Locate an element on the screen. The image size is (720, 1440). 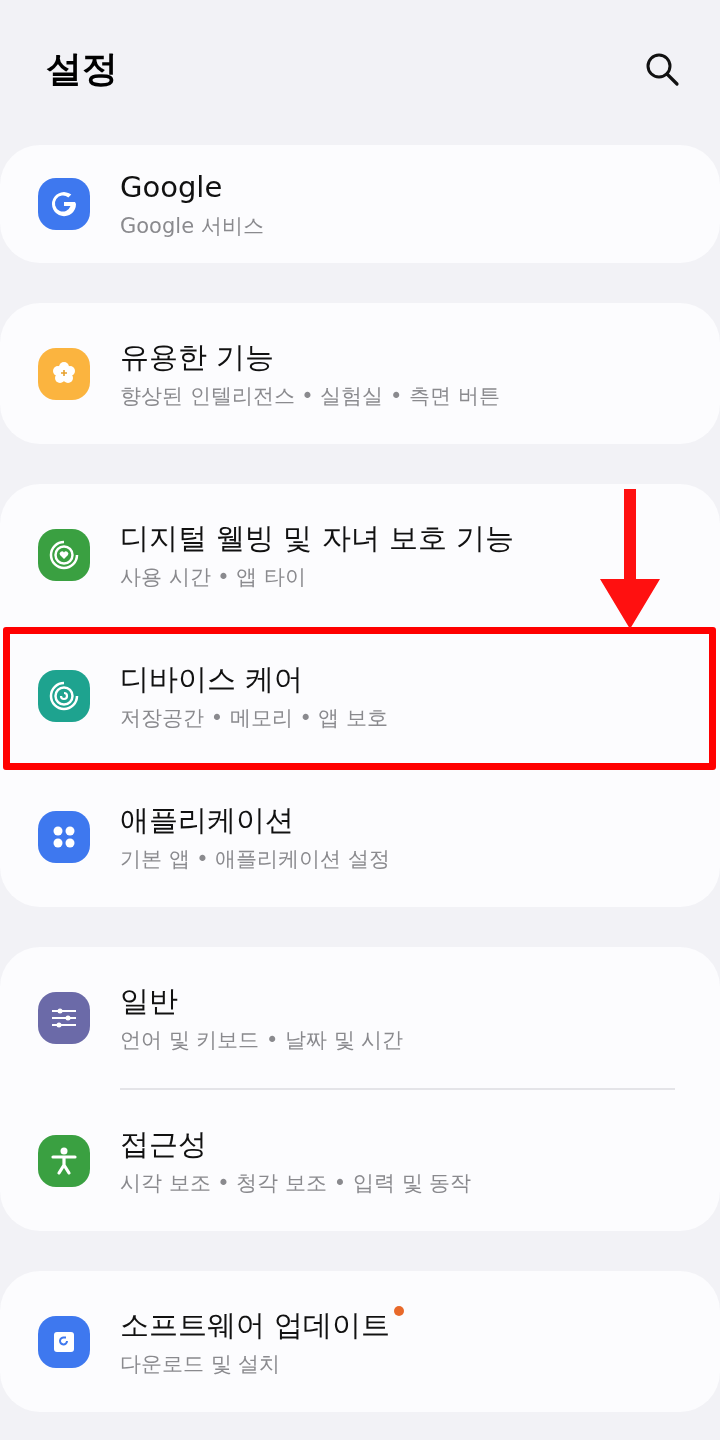
item-subtitle: 향상된 인텔리전스 • 실험실 • 측면 버튼 is located at coordinates (310, 396).